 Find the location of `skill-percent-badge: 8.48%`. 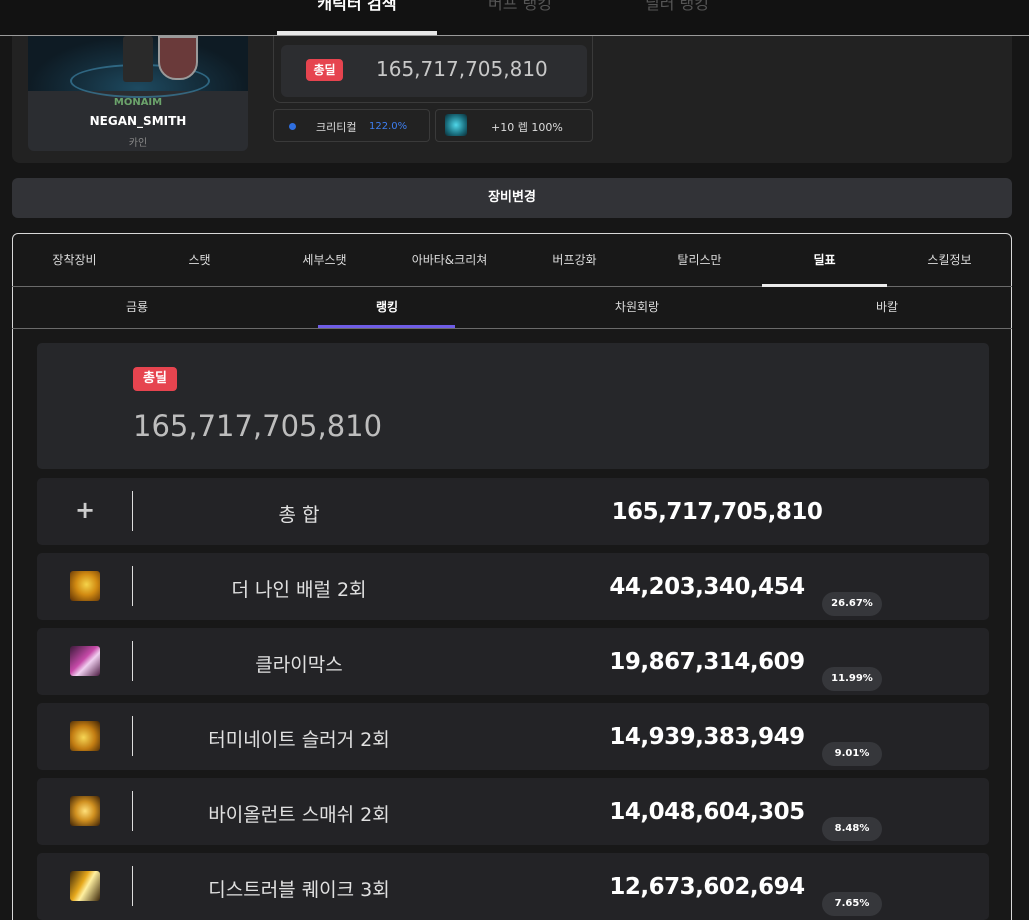

skill-percent-badge: 8.48% is located at coordinates (852, 829).